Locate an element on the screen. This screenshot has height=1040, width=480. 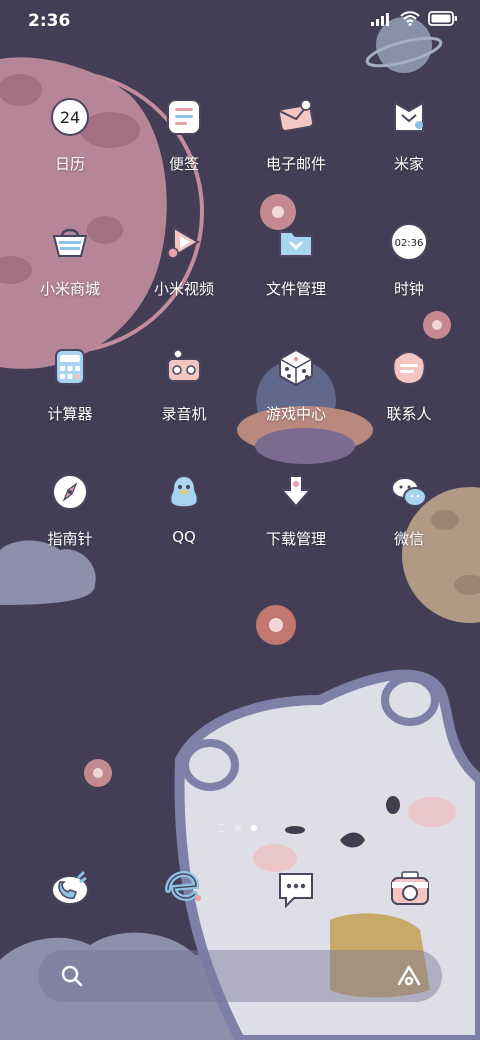
phone-icon is located at coordinates (70, 887).